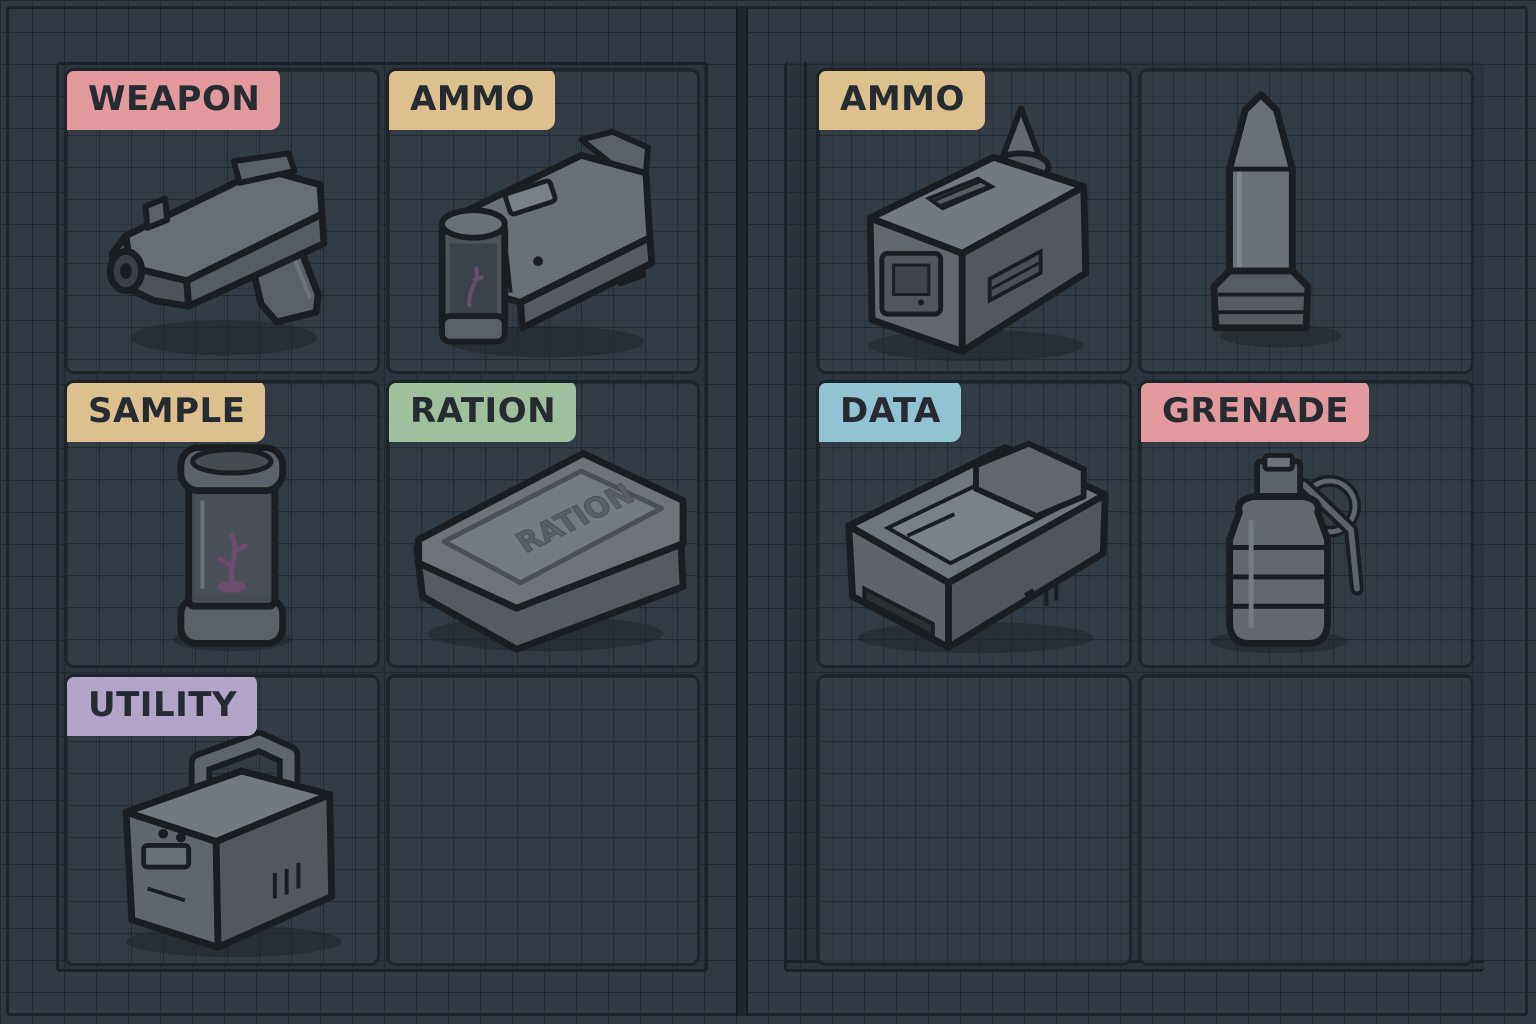 The image size is (1536, 1024). I want to click on item-category-tag: SAMPLE, so click(166, 412).